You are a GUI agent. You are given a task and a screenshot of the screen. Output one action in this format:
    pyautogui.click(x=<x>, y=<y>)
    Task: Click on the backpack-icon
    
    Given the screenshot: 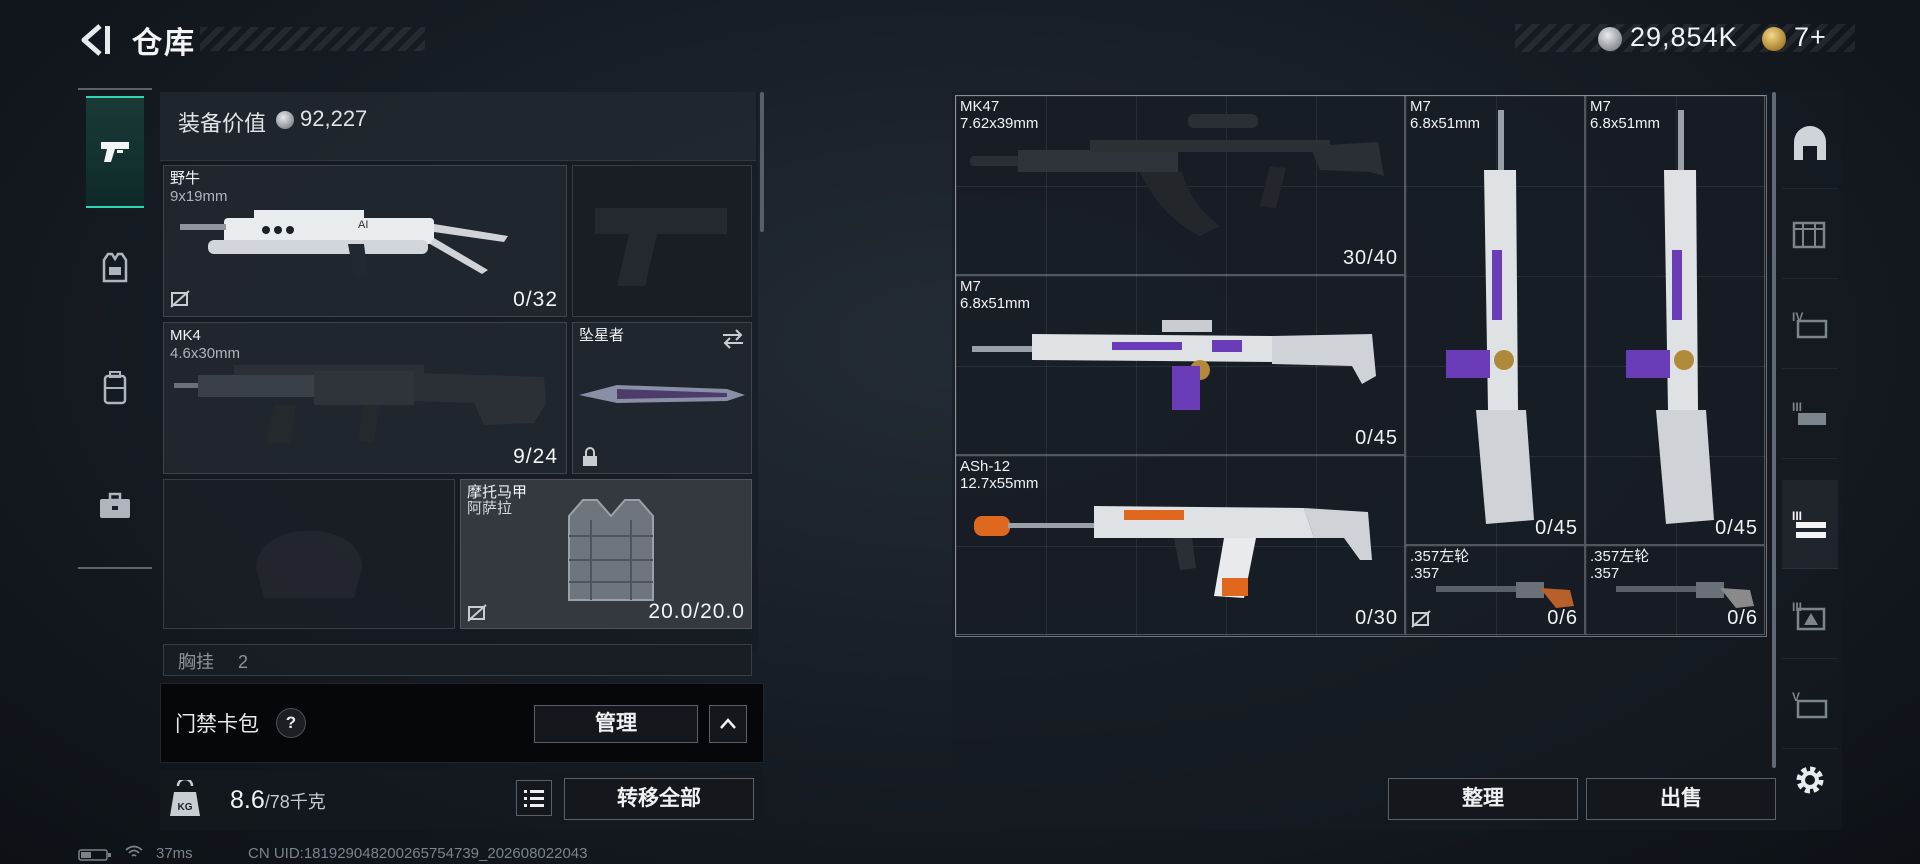 What is the action you would take?
    pyautogui.click(x=115, y=388)
    